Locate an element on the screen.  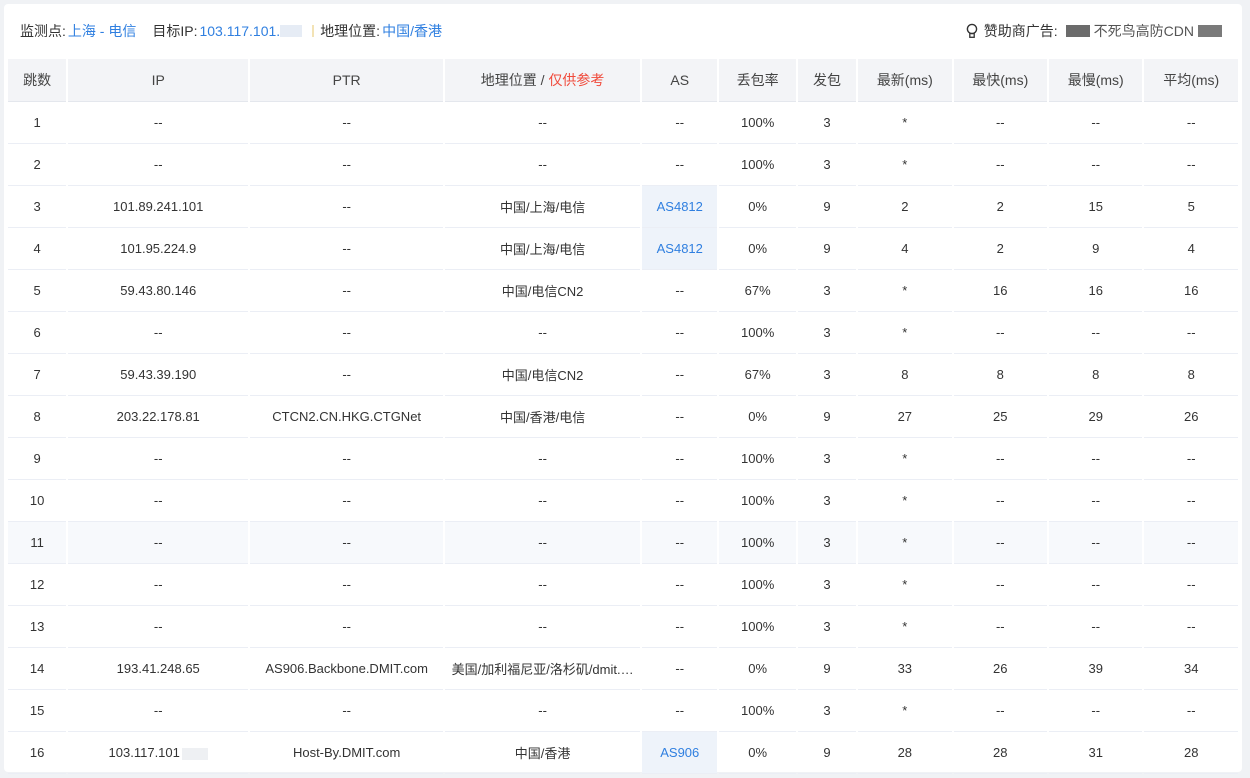
redacted-block is located at coordinates (194, 753).